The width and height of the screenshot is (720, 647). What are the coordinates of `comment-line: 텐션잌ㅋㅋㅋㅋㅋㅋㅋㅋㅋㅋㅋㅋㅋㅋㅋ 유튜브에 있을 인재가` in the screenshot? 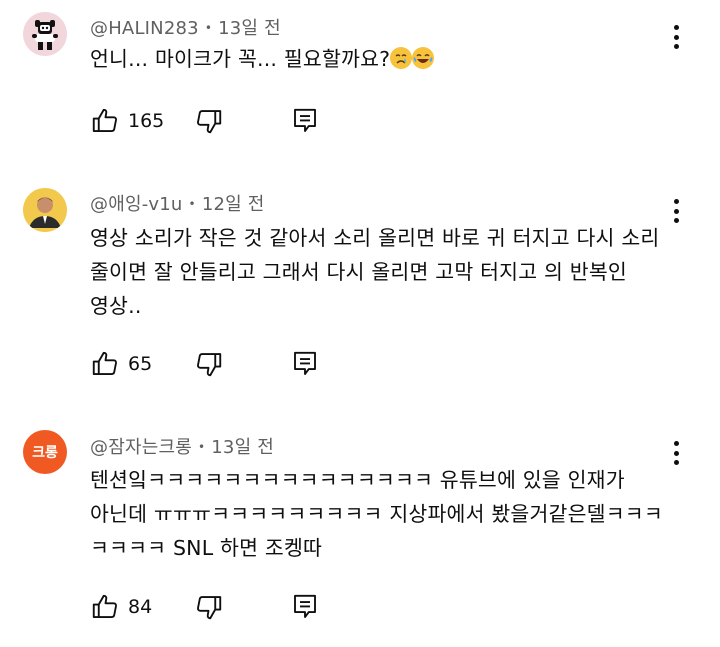 It's located at (357, 480).